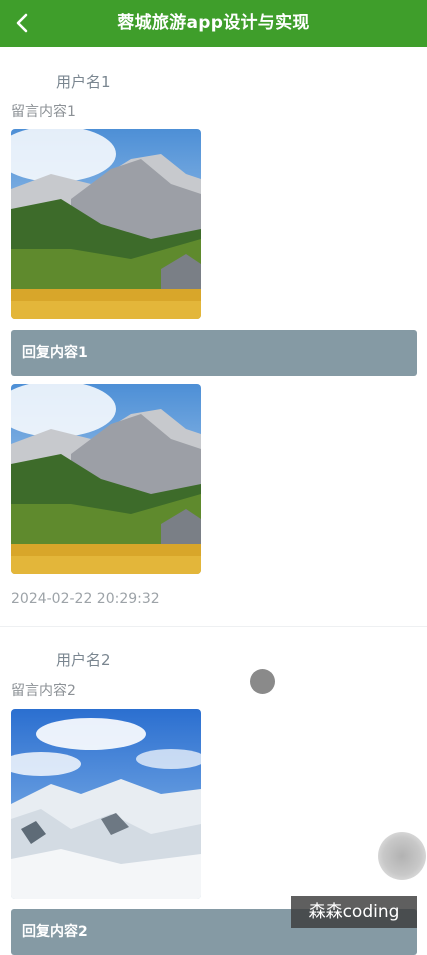  What do you see at coordinates (83, 82) in the screenshot?
I see `username: 用户名1` at bounding box center [83, 82].